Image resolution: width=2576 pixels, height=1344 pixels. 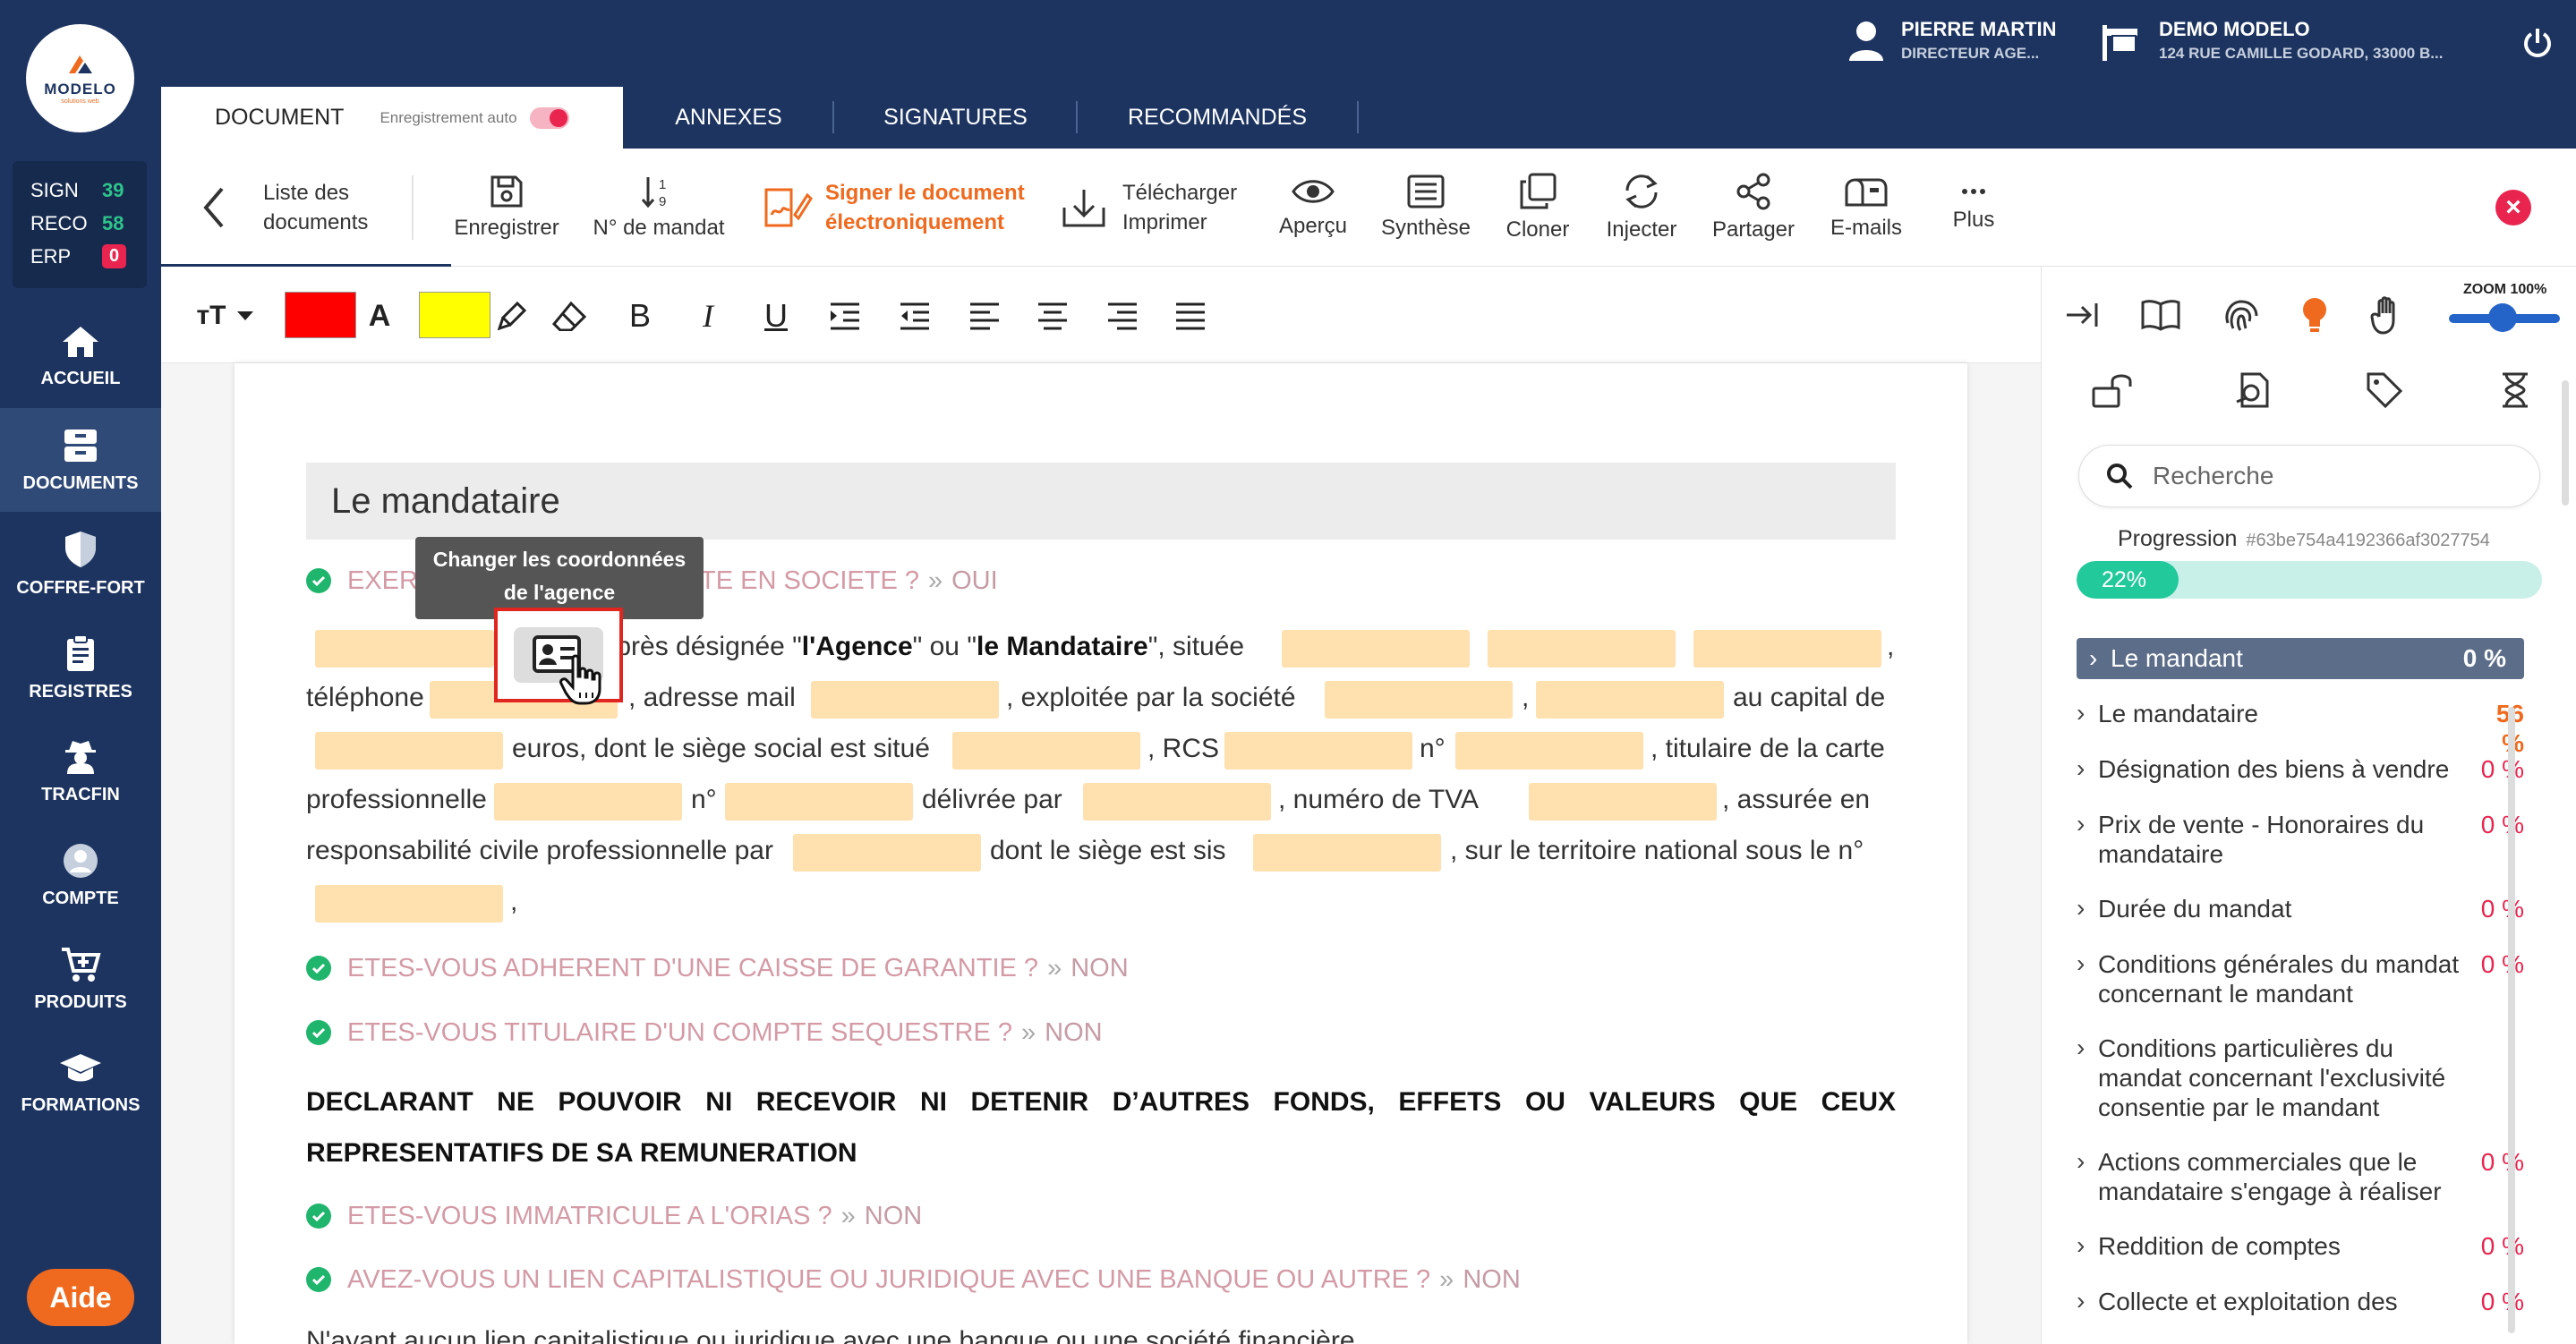 What do you see at coordinates (1419, 700) in the screenshot?
I see `company-field` at bounding box center [1419, 700].